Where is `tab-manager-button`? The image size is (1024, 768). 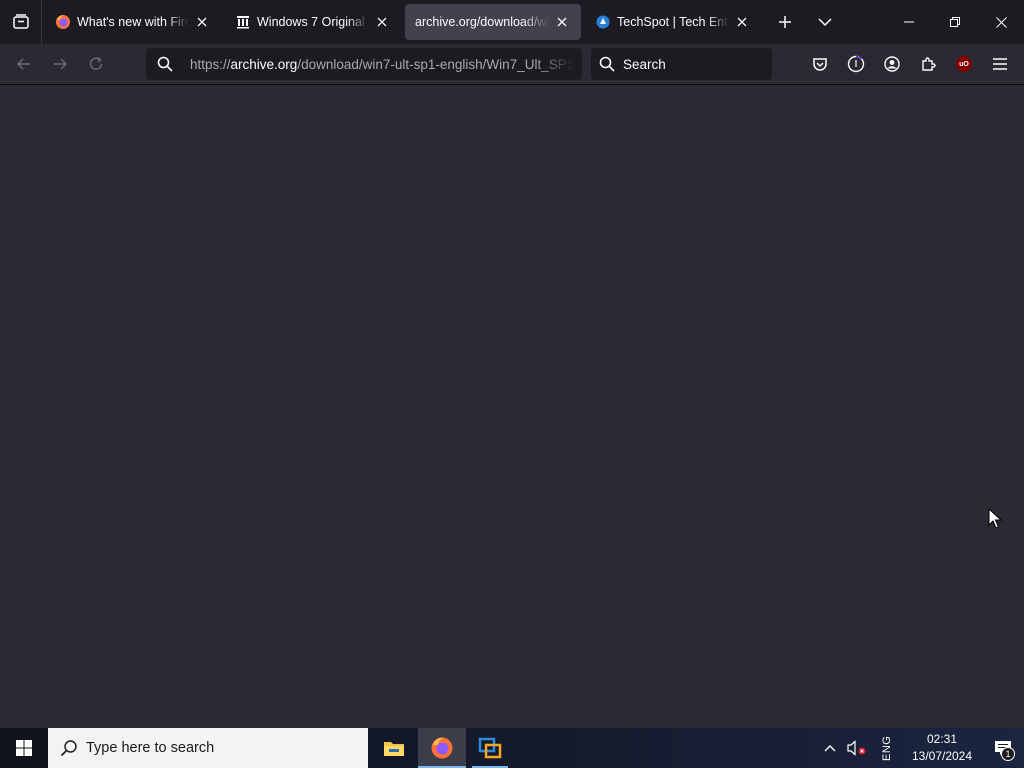 tab-manager-button is located at coordinates (21, 22).